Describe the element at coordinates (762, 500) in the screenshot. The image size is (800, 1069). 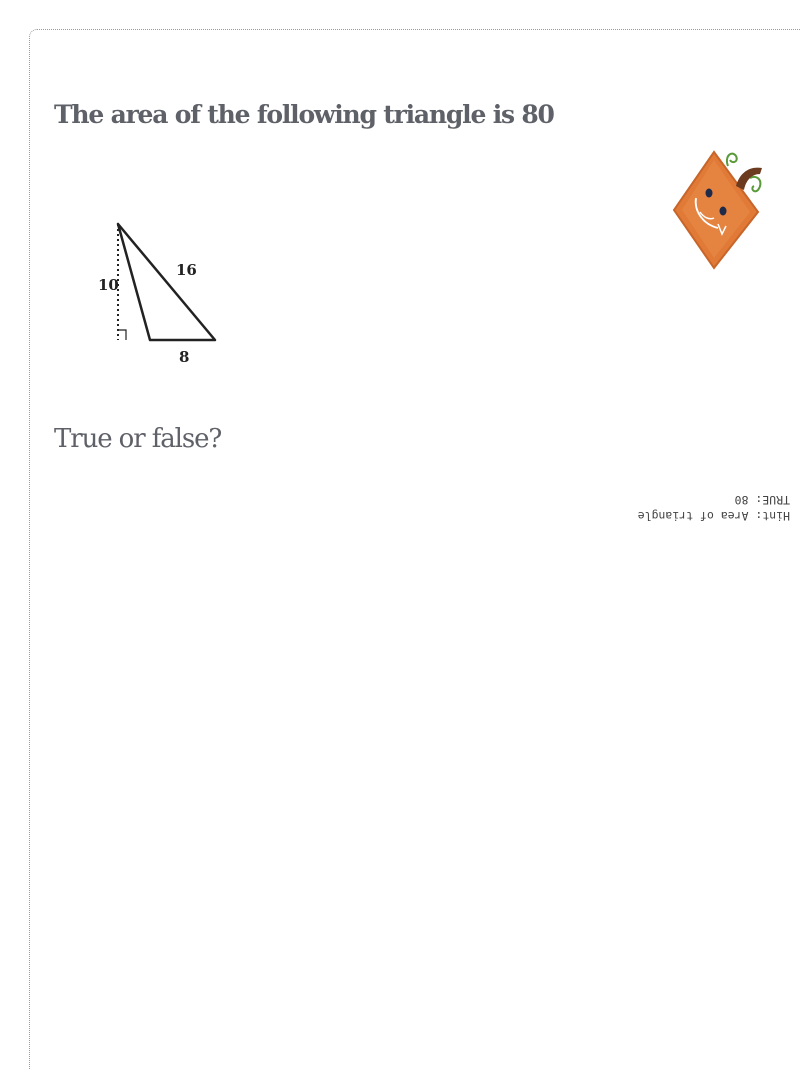
I see `hint-line-2: TRUE: 80` at that location.